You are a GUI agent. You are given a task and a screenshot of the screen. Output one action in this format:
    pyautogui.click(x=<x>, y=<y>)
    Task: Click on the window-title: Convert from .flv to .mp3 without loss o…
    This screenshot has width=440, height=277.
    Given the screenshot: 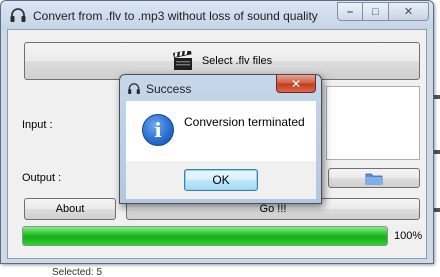 What is the action you would take?
    pyautogui.click(x=175, y=16)
    